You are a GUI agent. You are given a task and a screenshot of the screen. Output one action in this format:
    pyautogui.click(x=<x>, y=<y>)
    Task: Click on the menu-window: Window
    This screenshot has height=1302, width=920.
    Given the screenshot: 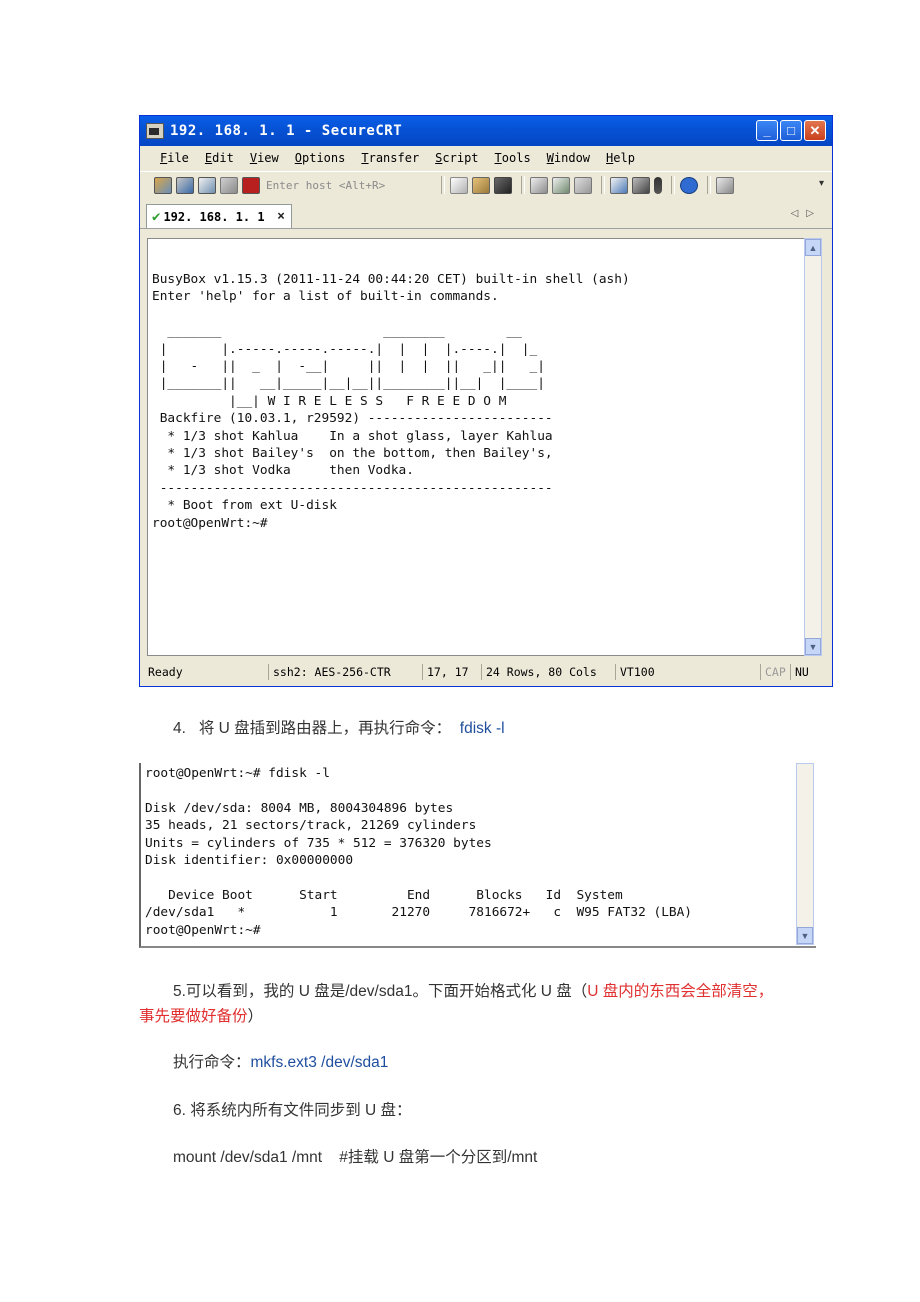 What is the action you would take?
    pyautogui.click(x=568, y=158)
    